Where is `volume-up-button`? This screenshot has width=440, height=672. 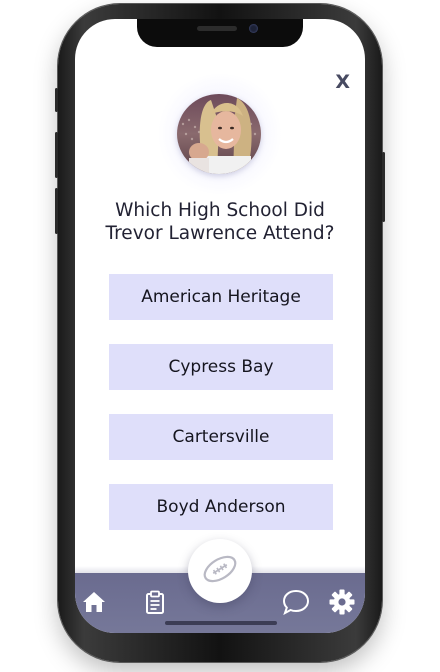 volume-up-button is located at coordinates (56, 155).